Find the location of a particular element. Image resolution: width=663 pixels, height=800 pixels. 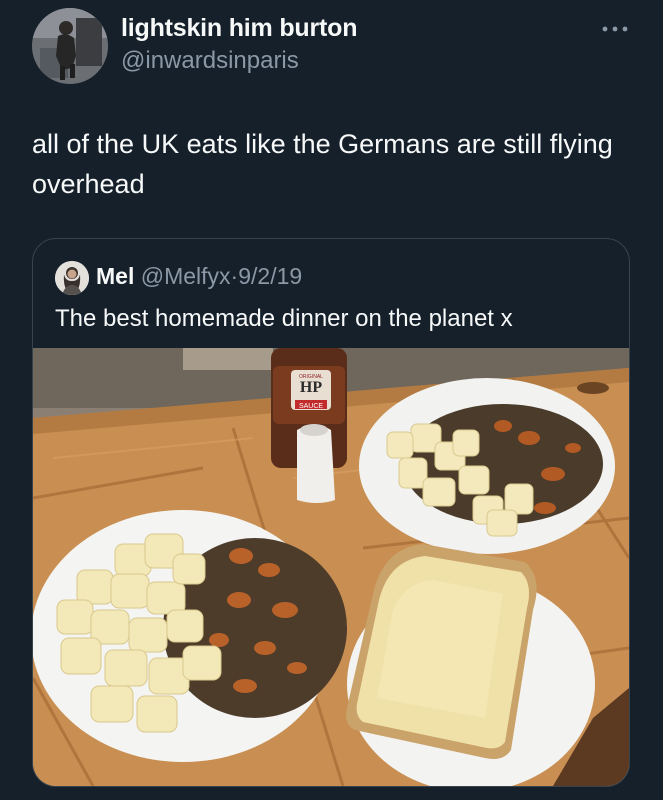

quoted-text: The best homemade dinner on the planet x is located at coordinates (284, 318).